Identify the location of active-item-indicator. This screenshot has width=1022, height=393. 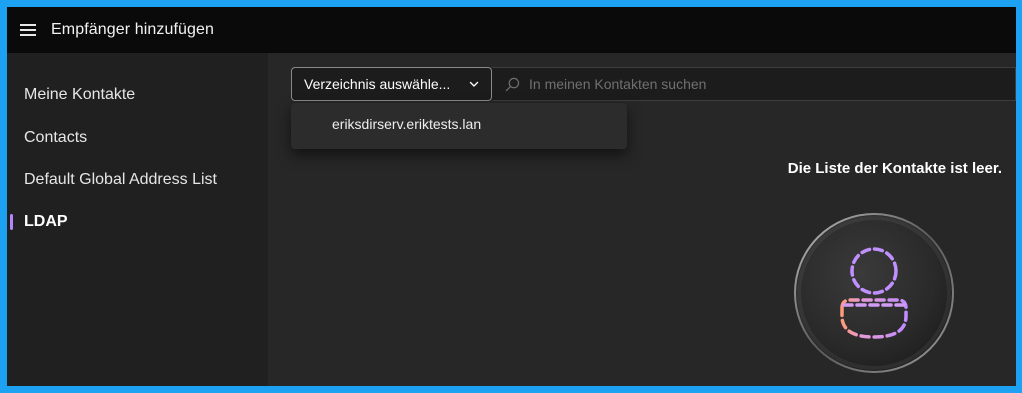
(11, 222).